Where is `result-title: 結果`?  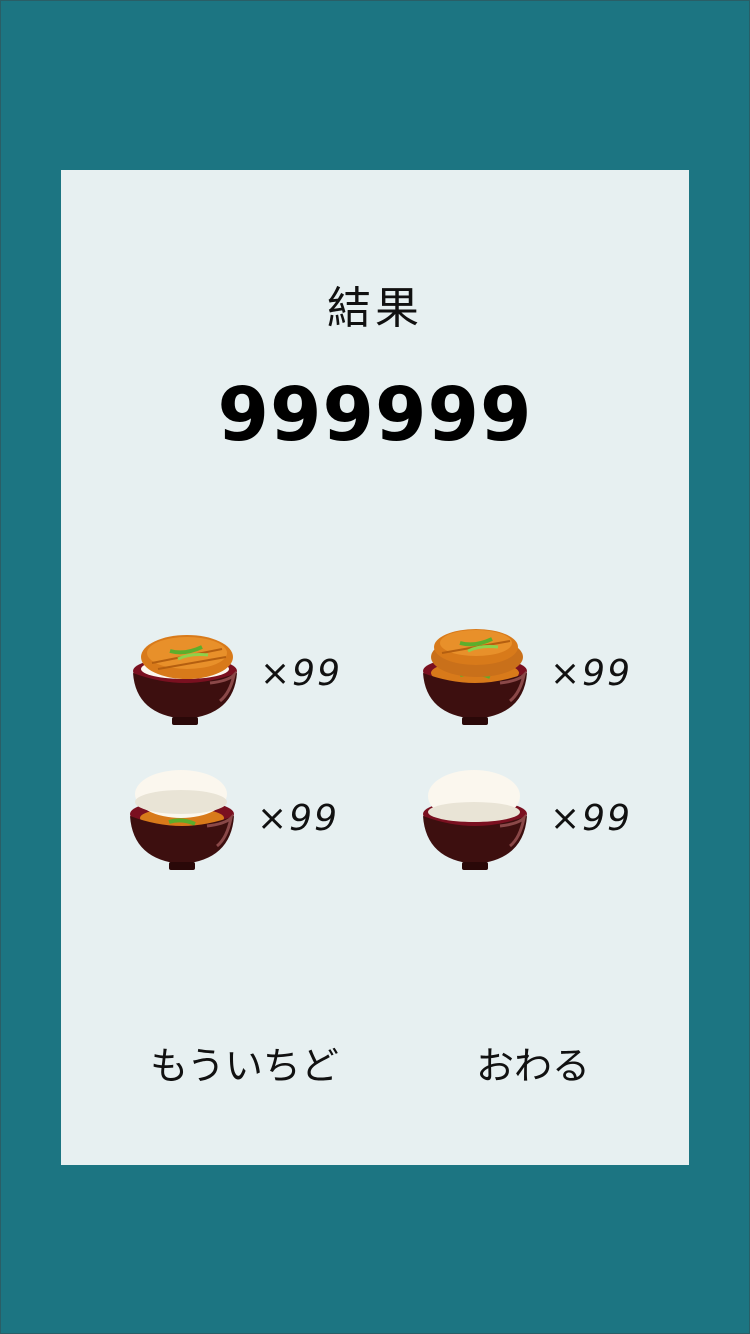 result-title: 結果 is located at coordinates (375, 308).